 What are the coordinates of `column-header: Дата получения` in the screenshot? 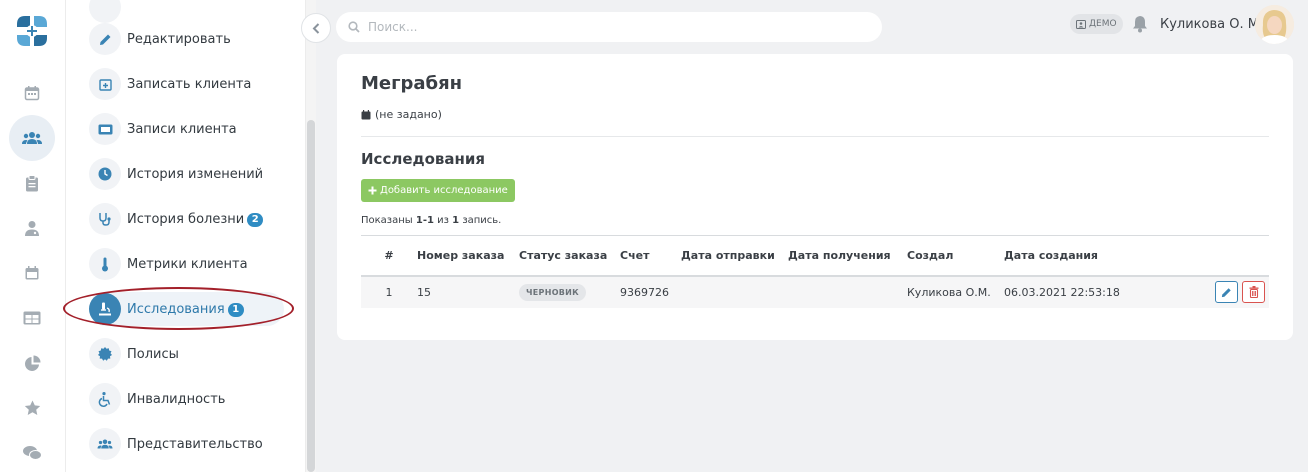 It's located at (843, 256).